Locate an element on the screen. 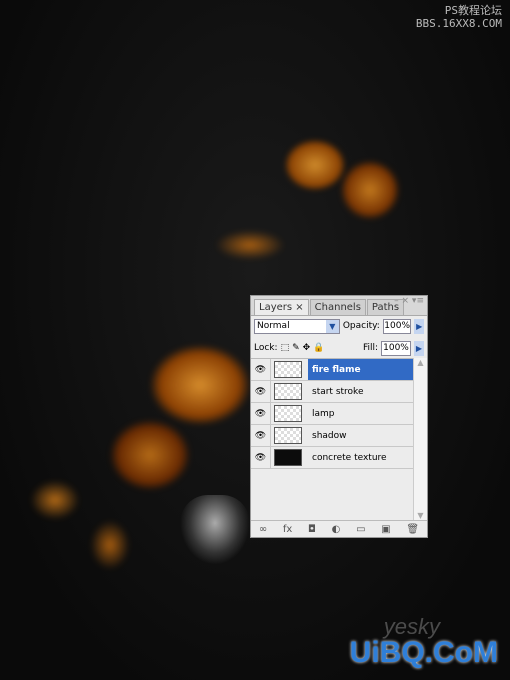 Image resolution: width=510 pixels, height=680 pixels. adjustment-icon: ◐ is located at coordinates (336, 529).